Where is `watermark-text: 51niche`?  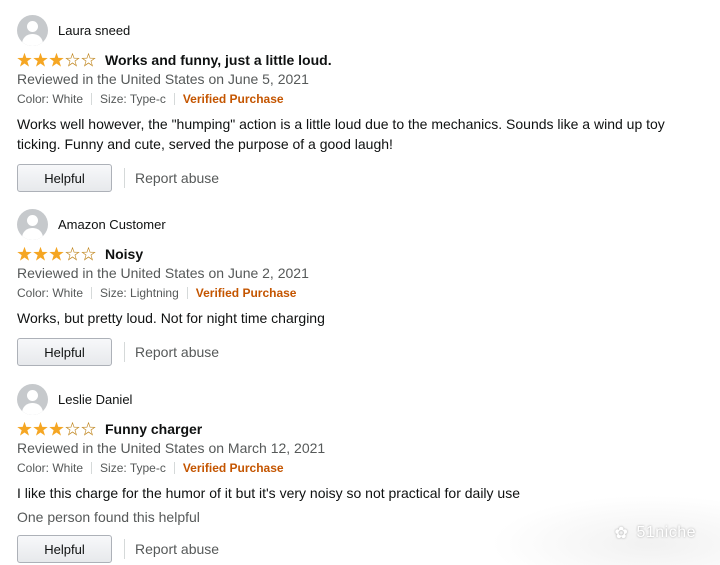 watermark-text: 51niche is located at coordinates (666, 532).